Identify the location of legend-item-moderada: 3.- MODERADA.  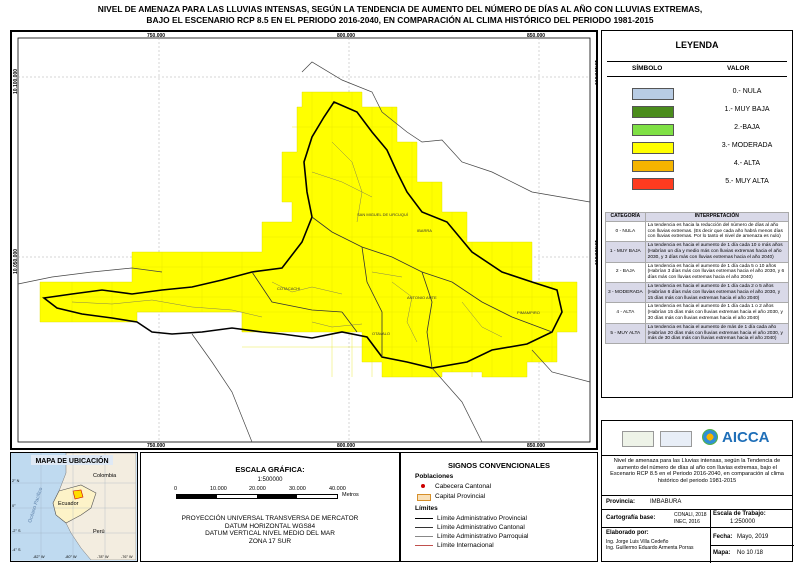
(697, 148).